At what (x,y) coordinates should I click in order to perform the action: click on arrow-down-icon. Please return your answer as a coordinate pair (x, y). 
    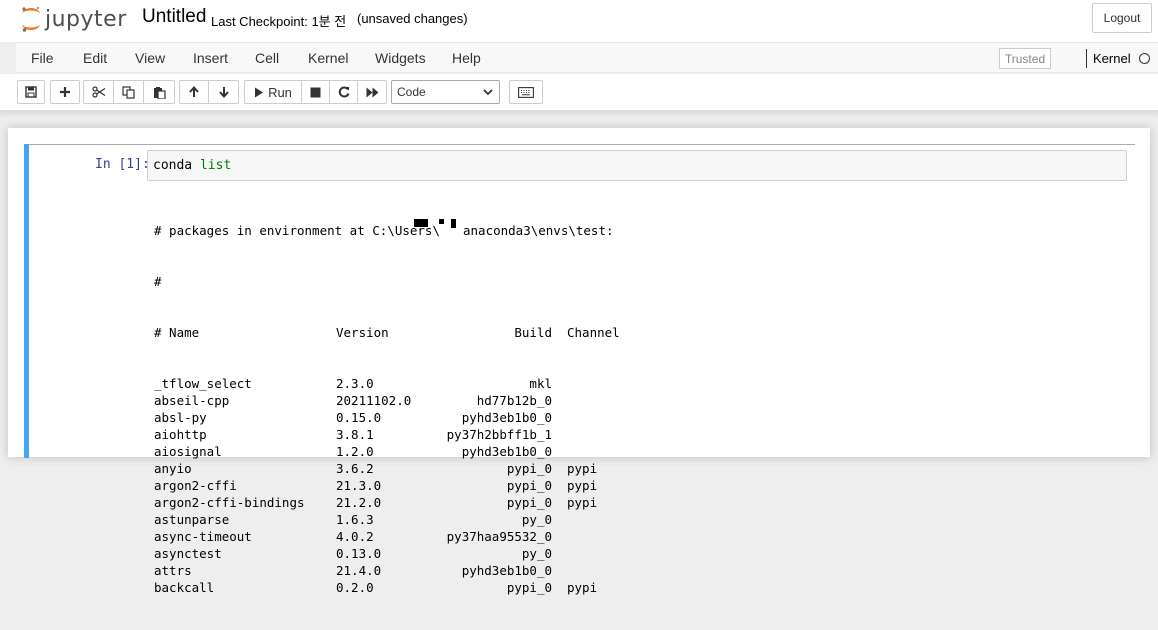
    Looking at the image, I should click on (223, 92).